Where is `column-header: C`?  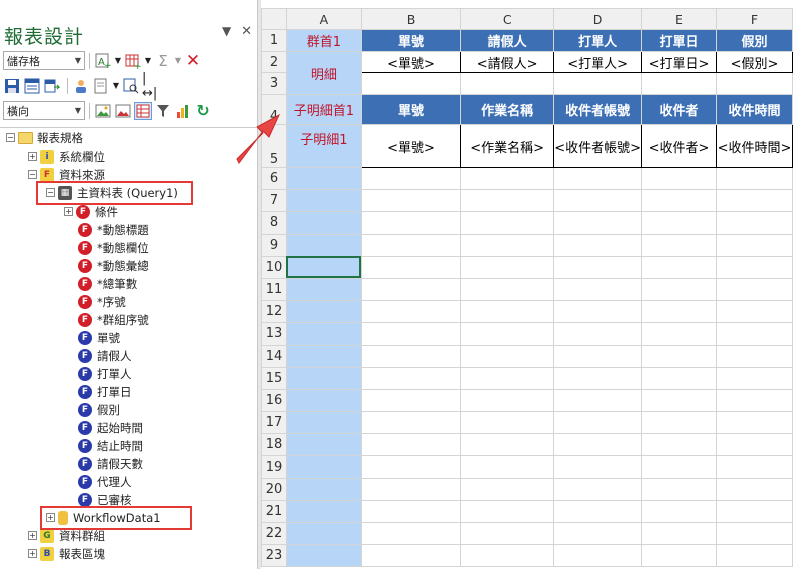 column-header: C is located at coordinates (507, 19).